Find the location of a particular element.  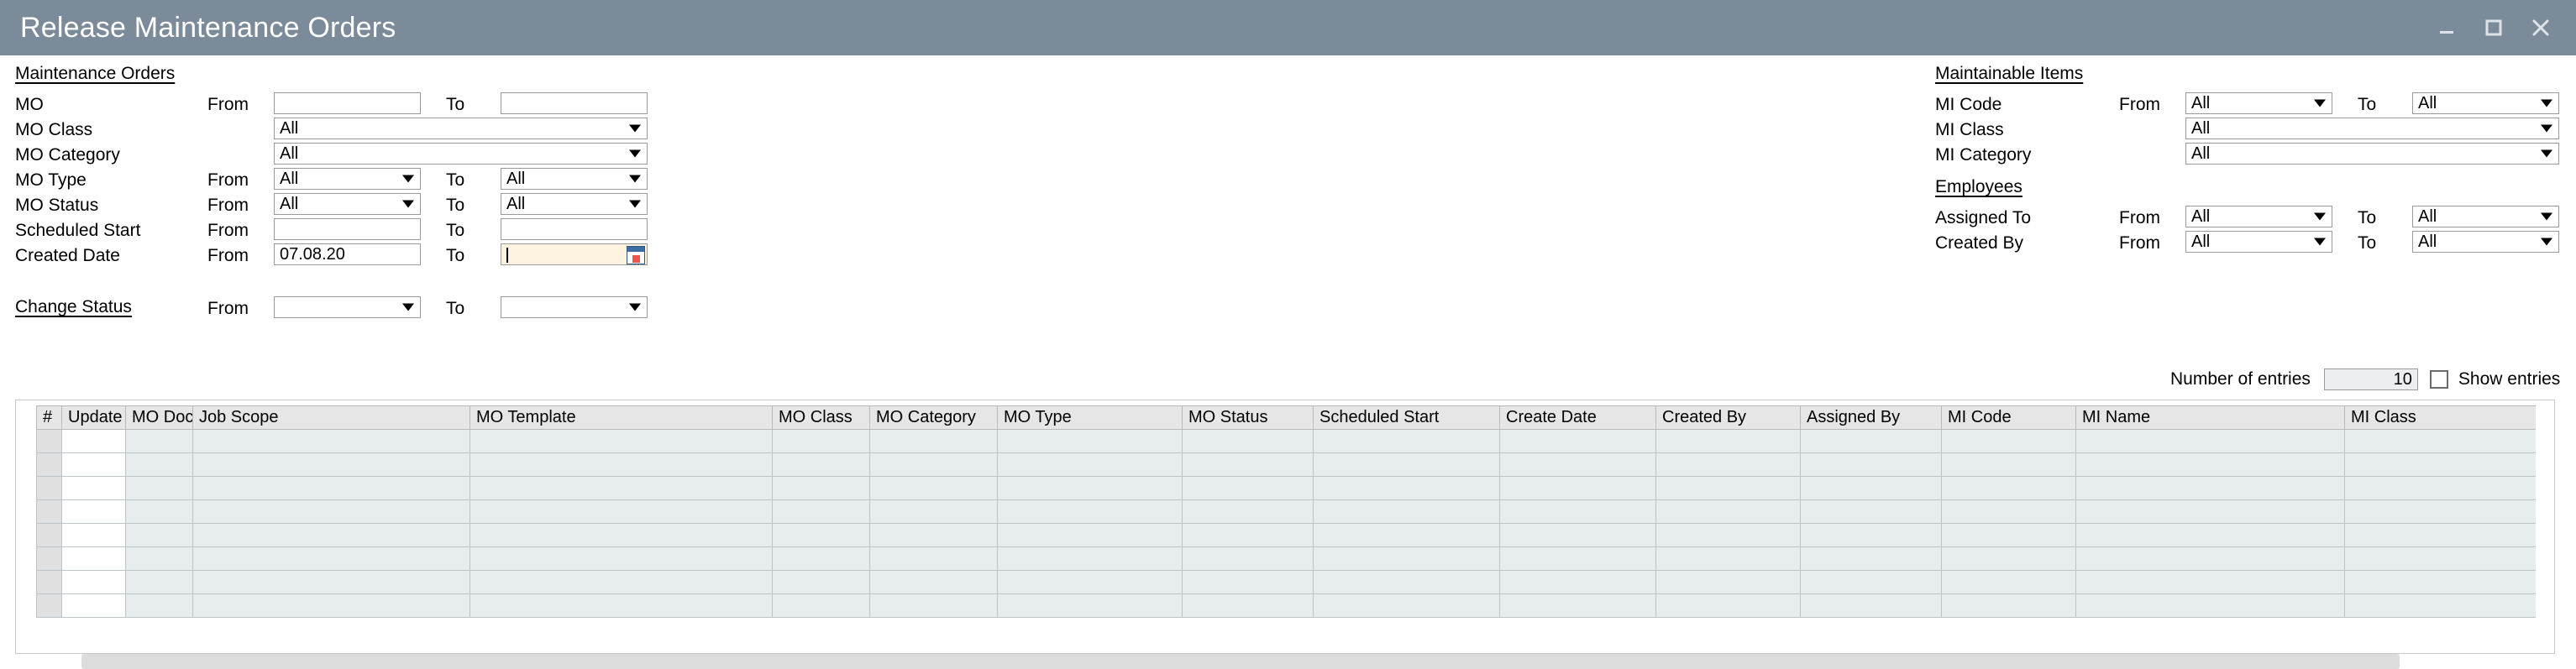

assigned-to-to-dropdown: All is located at coordinates (2485, 217).